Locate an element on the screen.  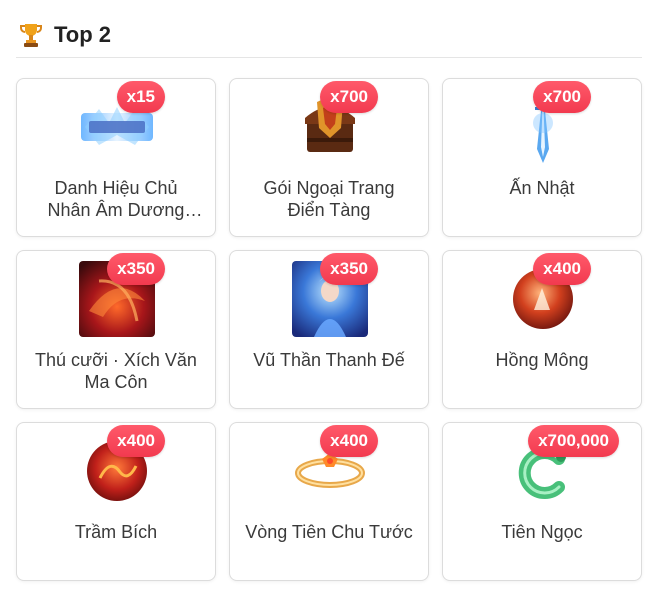
reward-card: x700 Gói Ngoại Trang Điển Tàng is located at coordinates (329, 157).